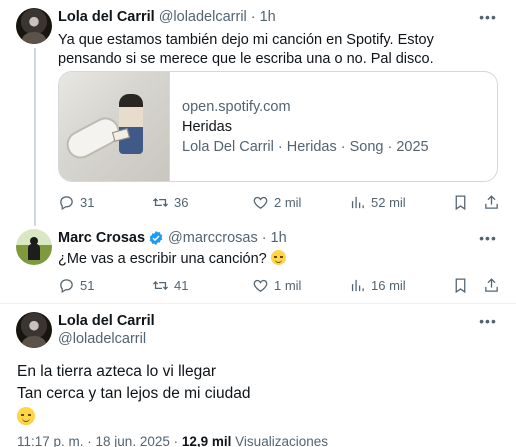 This screenshot has height=447, width=516. What do you see at coordinates (181, 202) in the screenshot?
I see `retweet-count: 36` at bounding box center [181, 202].